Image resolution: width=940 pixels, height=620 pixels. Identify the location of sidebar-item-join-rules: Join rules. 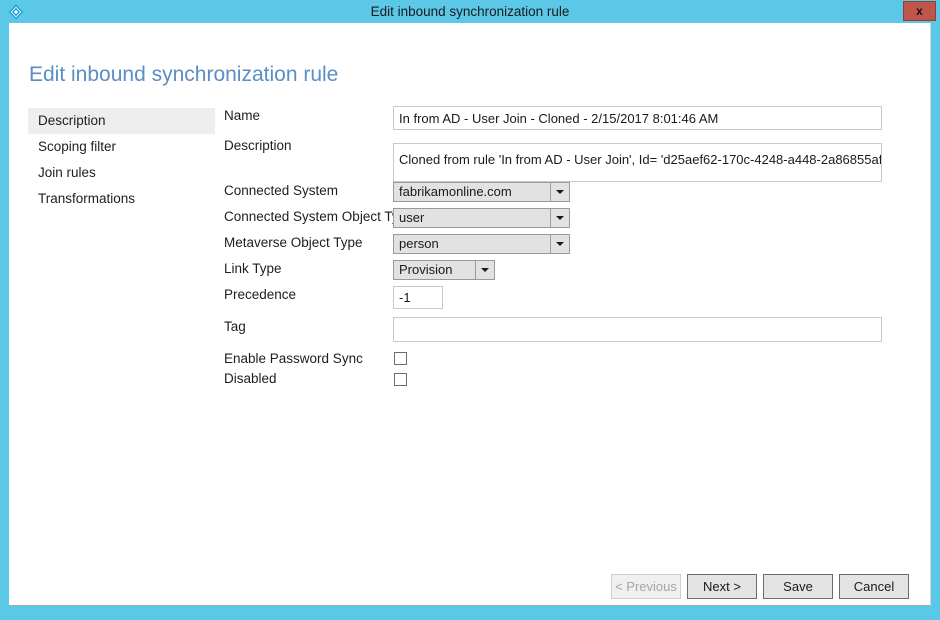
(121, 173).